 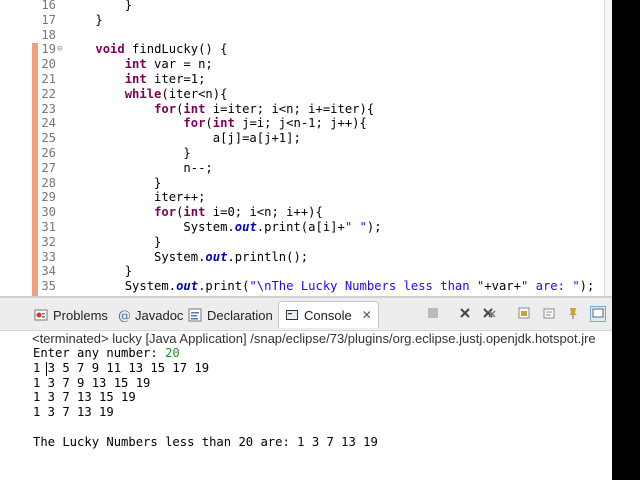 I want to click on console-icon, so click(x=292, y=315).